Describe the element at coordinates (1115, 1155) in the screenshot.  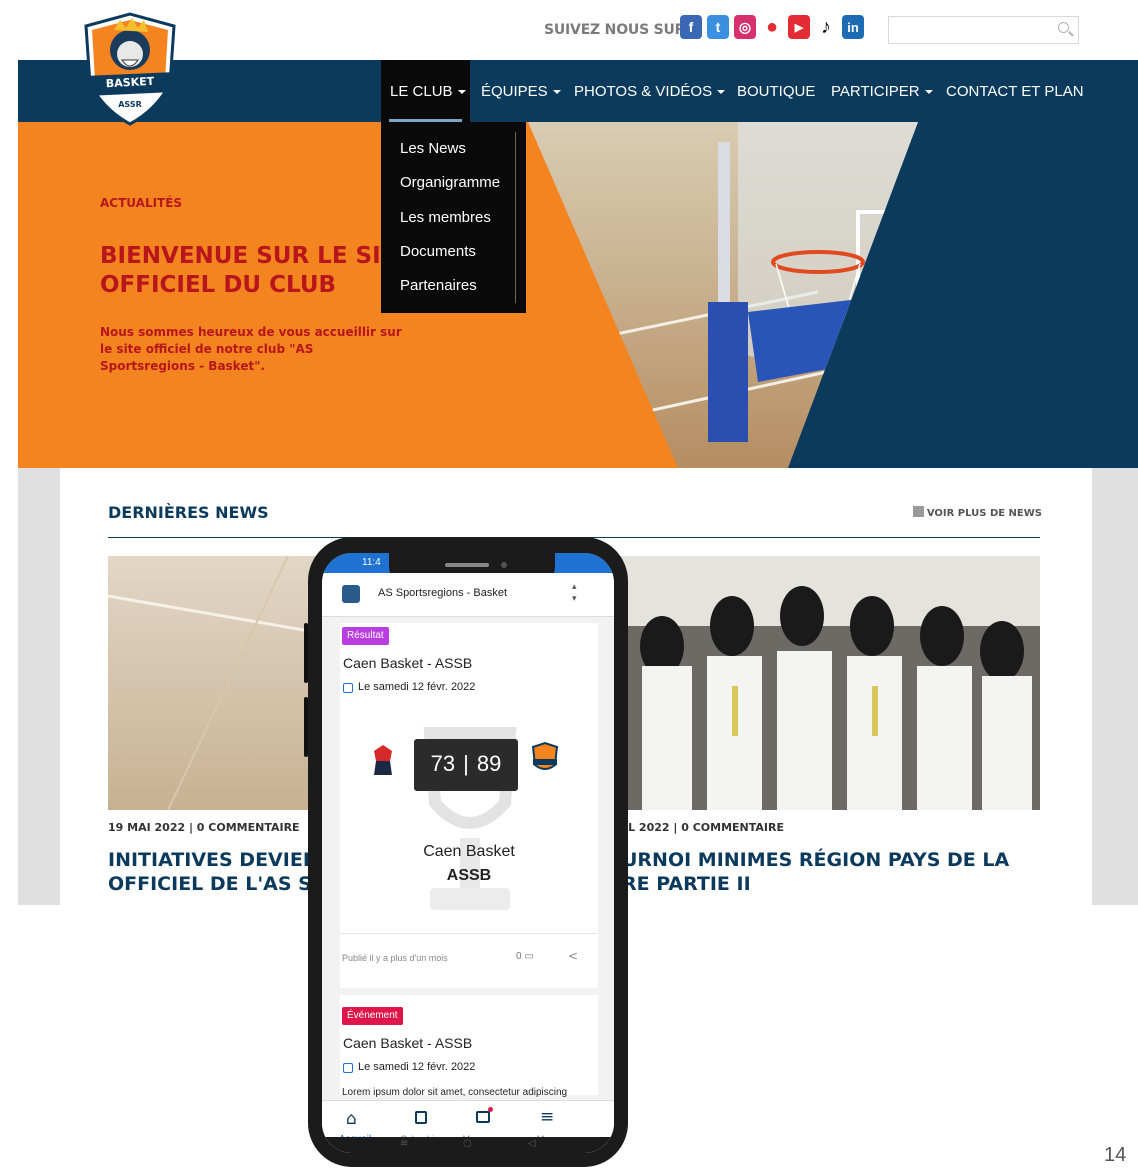
I see `page-number: 14` at that location.